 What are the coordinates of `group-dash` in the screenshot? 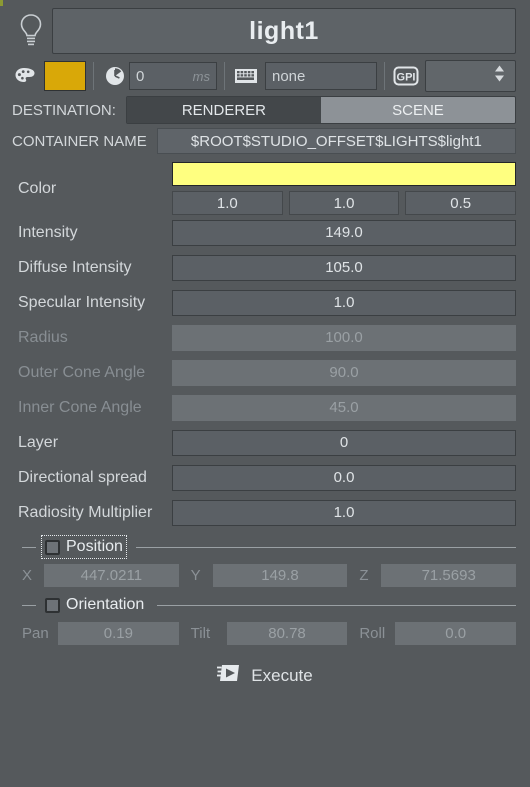 It's located at (29, 547).